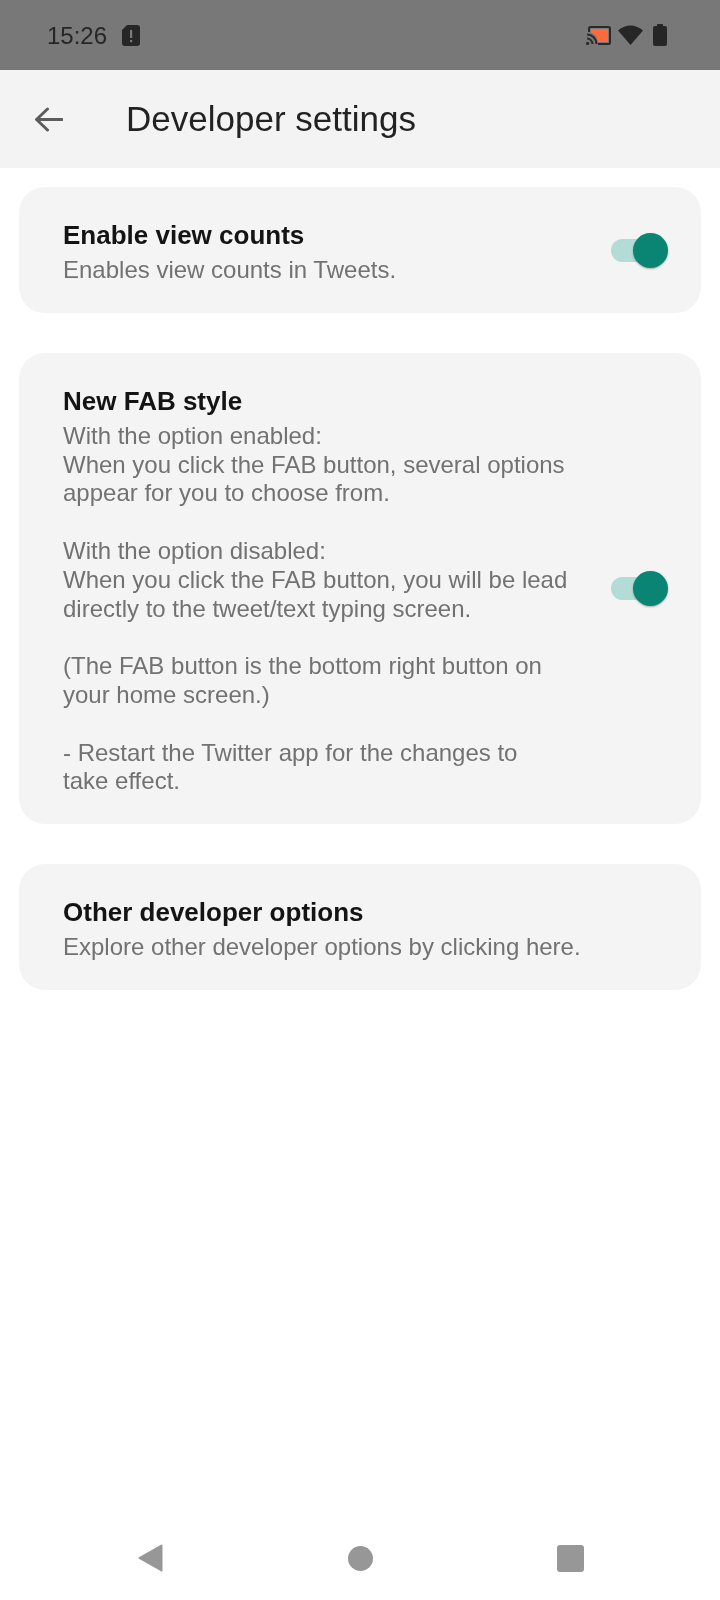 The width and height of the screenshot is (720, 1600). Describe the element at coordinates (153, 401) in the screenshot. I see `setting-title: New FAB style` at that location.